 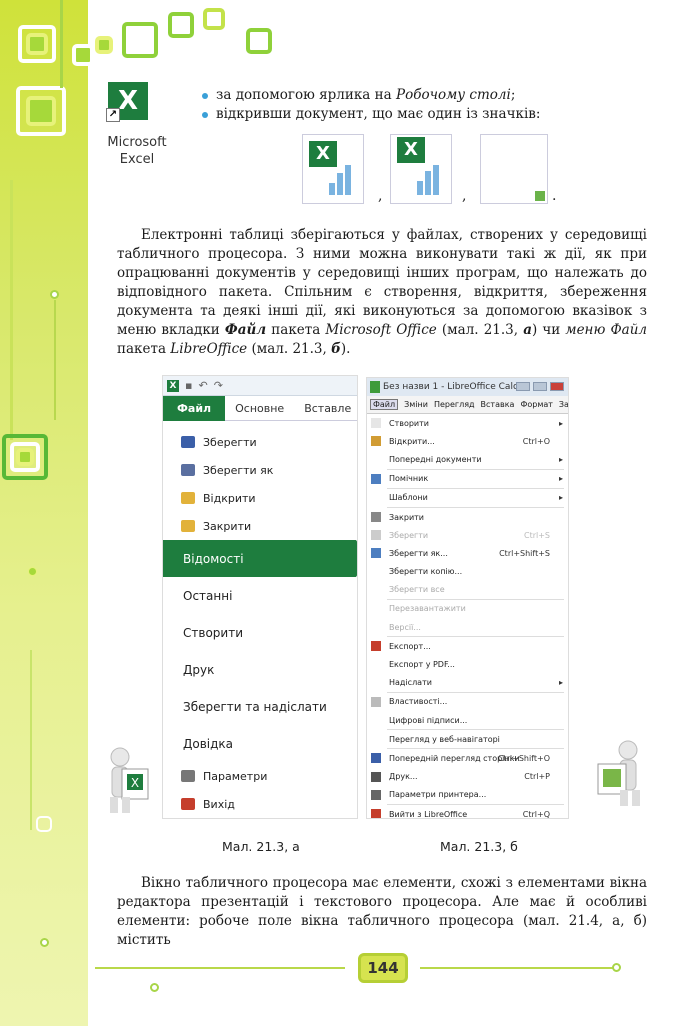 What do you see at coordinates (259, 526) in the screenshot?
I see `backstage-item: Закрити` at bounding box center [259, 526].